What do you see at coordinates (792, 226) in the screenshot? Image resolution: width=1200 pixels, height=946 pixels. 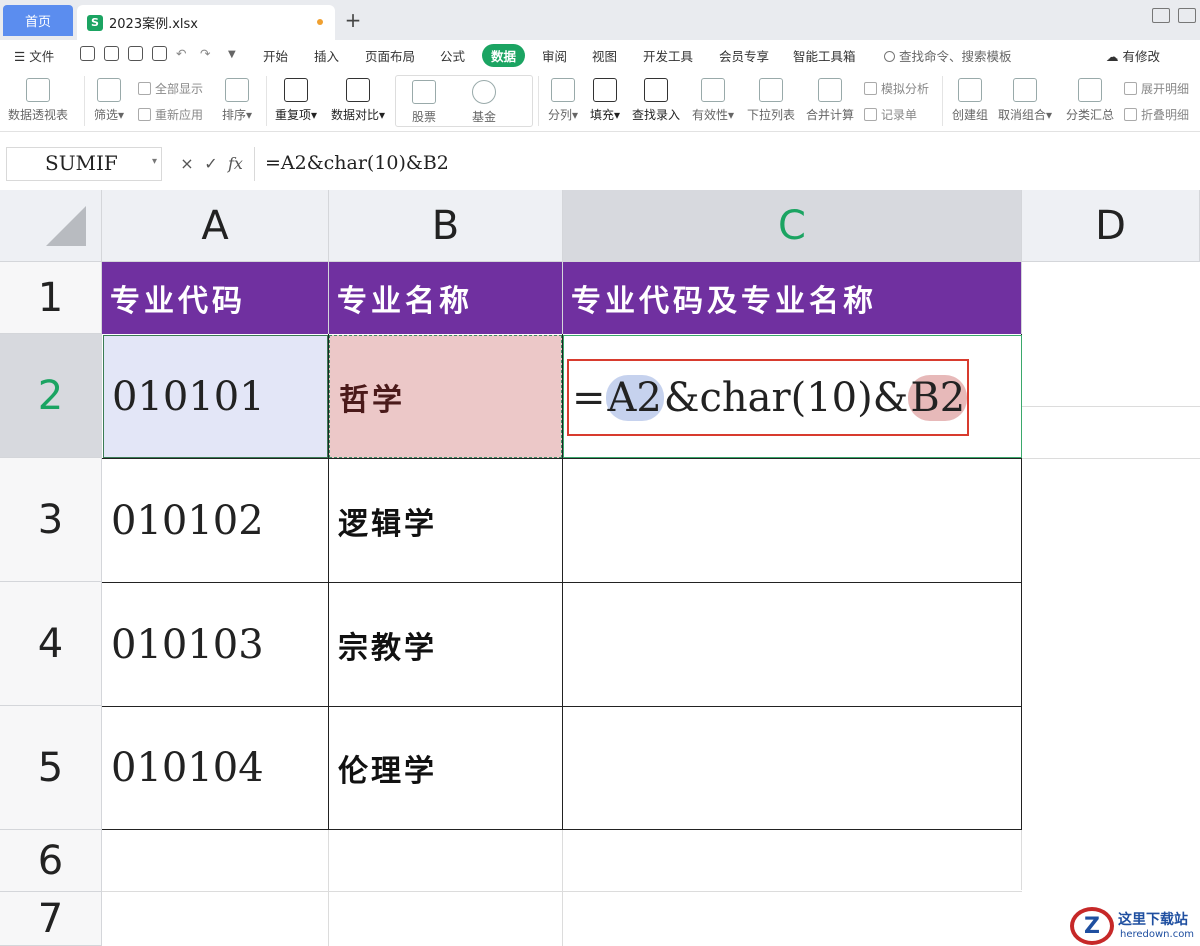 I see `column-header-c: C` at bounding box center [792, 226].